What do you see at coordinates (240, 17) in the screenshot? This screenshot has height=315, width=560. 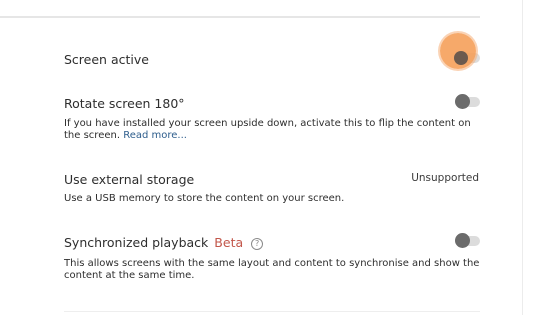 I see `top-divider` at bounding box center [240, 17].